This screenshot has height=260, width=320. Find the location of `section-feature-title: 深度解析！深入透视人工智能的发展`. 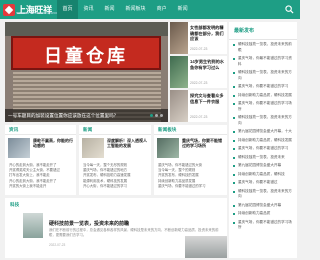

section-feature-title: 深度解析！深入透视人工智能的发展 is located at coordinates (127, 143).